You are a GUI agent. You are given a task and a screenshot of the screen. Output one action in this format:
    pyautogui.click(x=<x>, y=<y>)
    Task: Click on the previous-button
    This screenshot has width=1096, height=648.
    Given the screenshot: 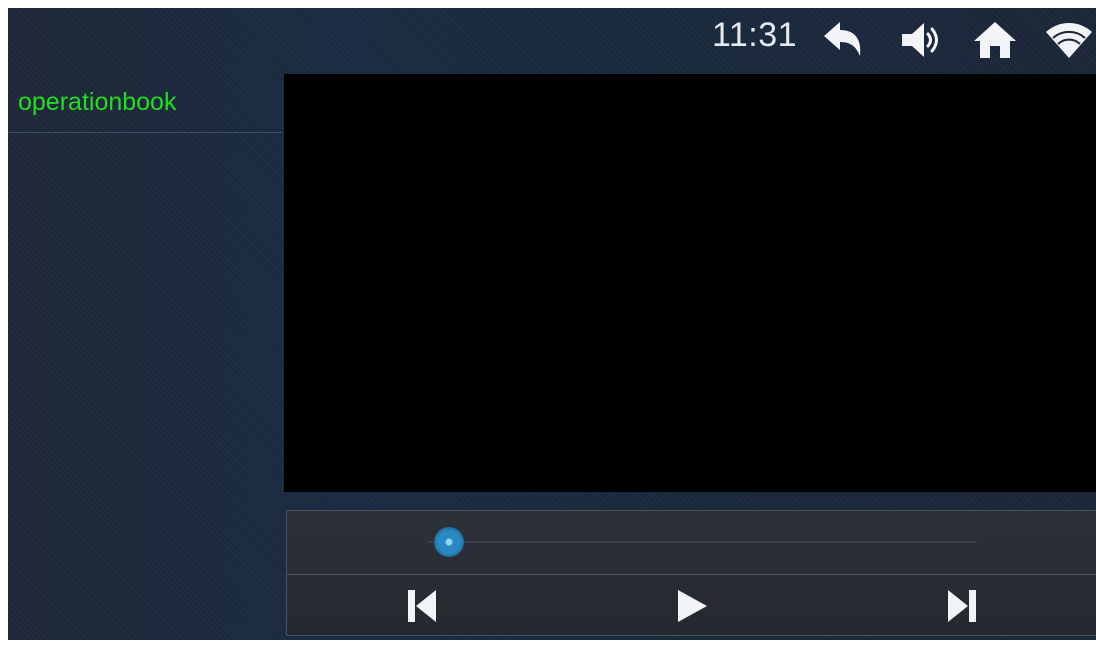 What is the action you would take?
    pyautogui.click(x=422, y=606)
    